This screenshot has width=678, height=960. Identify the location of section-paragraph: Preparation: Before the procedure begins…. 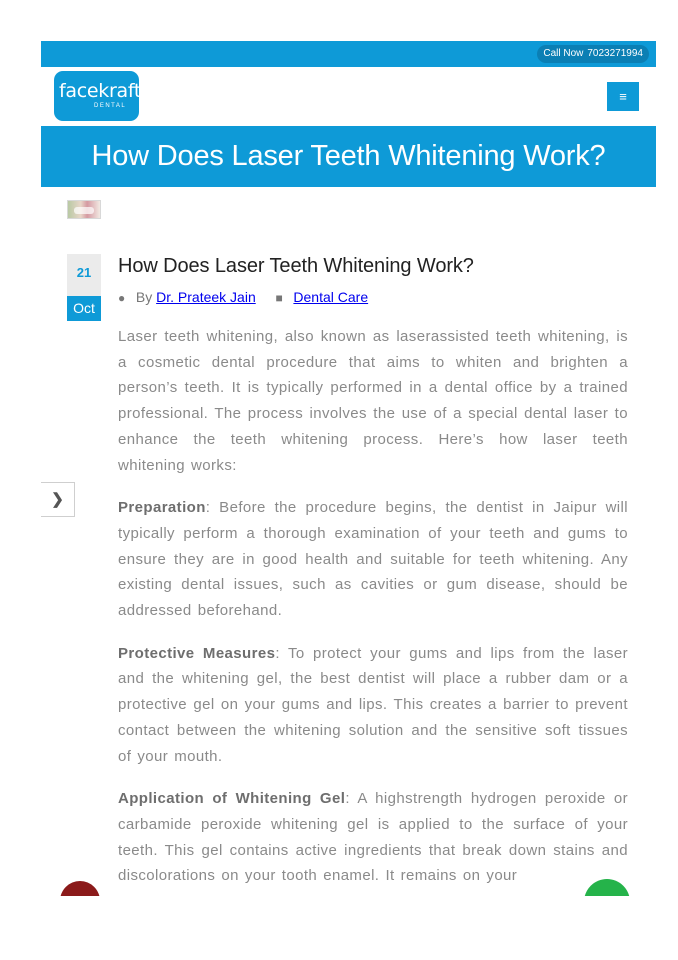
(373, 559).